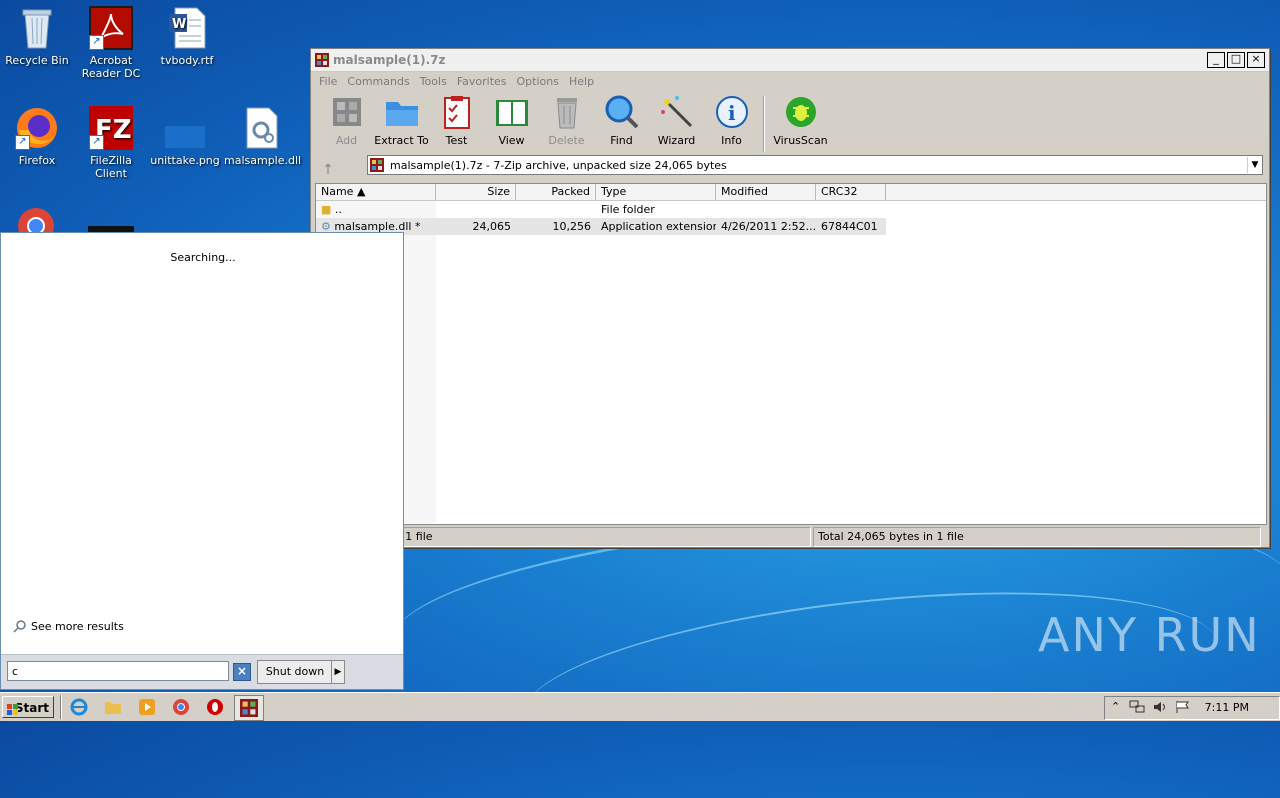 This screenshot has width=1280, height=798. What do you see at coordinates (147, 707) in the screenshot?
I see `media-player-icon` at bounding box center [147, 707].